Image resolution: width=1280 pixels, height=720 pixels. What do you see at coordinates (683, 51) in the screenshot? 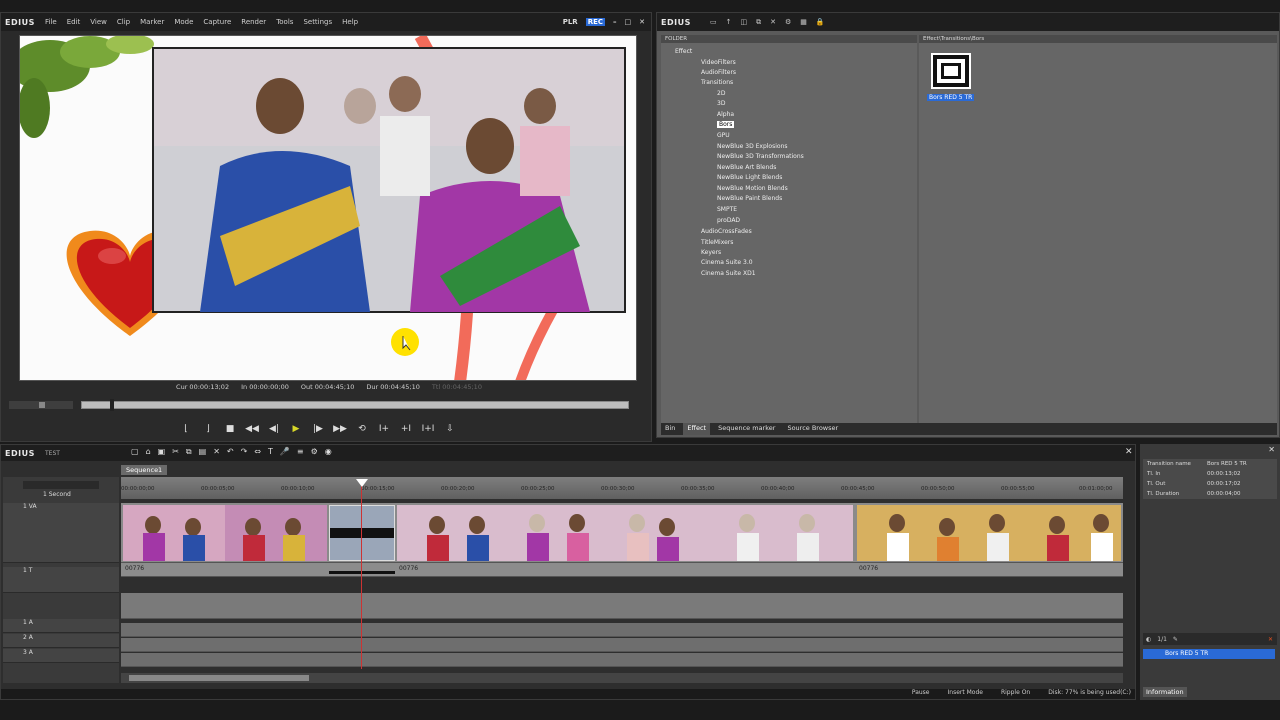
I see `tree-effect: Effect` at bounding box center [683, 51].